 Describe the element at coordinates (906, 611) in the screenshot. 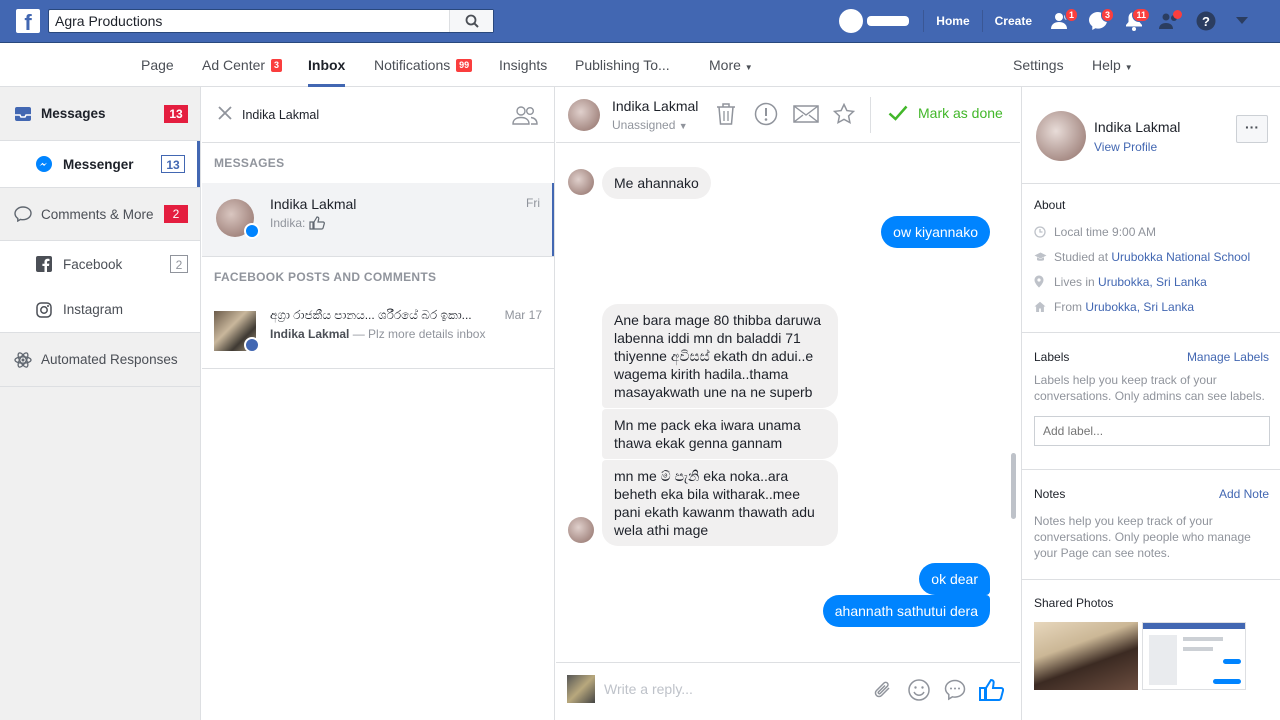

I see `message-bubble-outgoing: ahannath sathutui dera` at that location.